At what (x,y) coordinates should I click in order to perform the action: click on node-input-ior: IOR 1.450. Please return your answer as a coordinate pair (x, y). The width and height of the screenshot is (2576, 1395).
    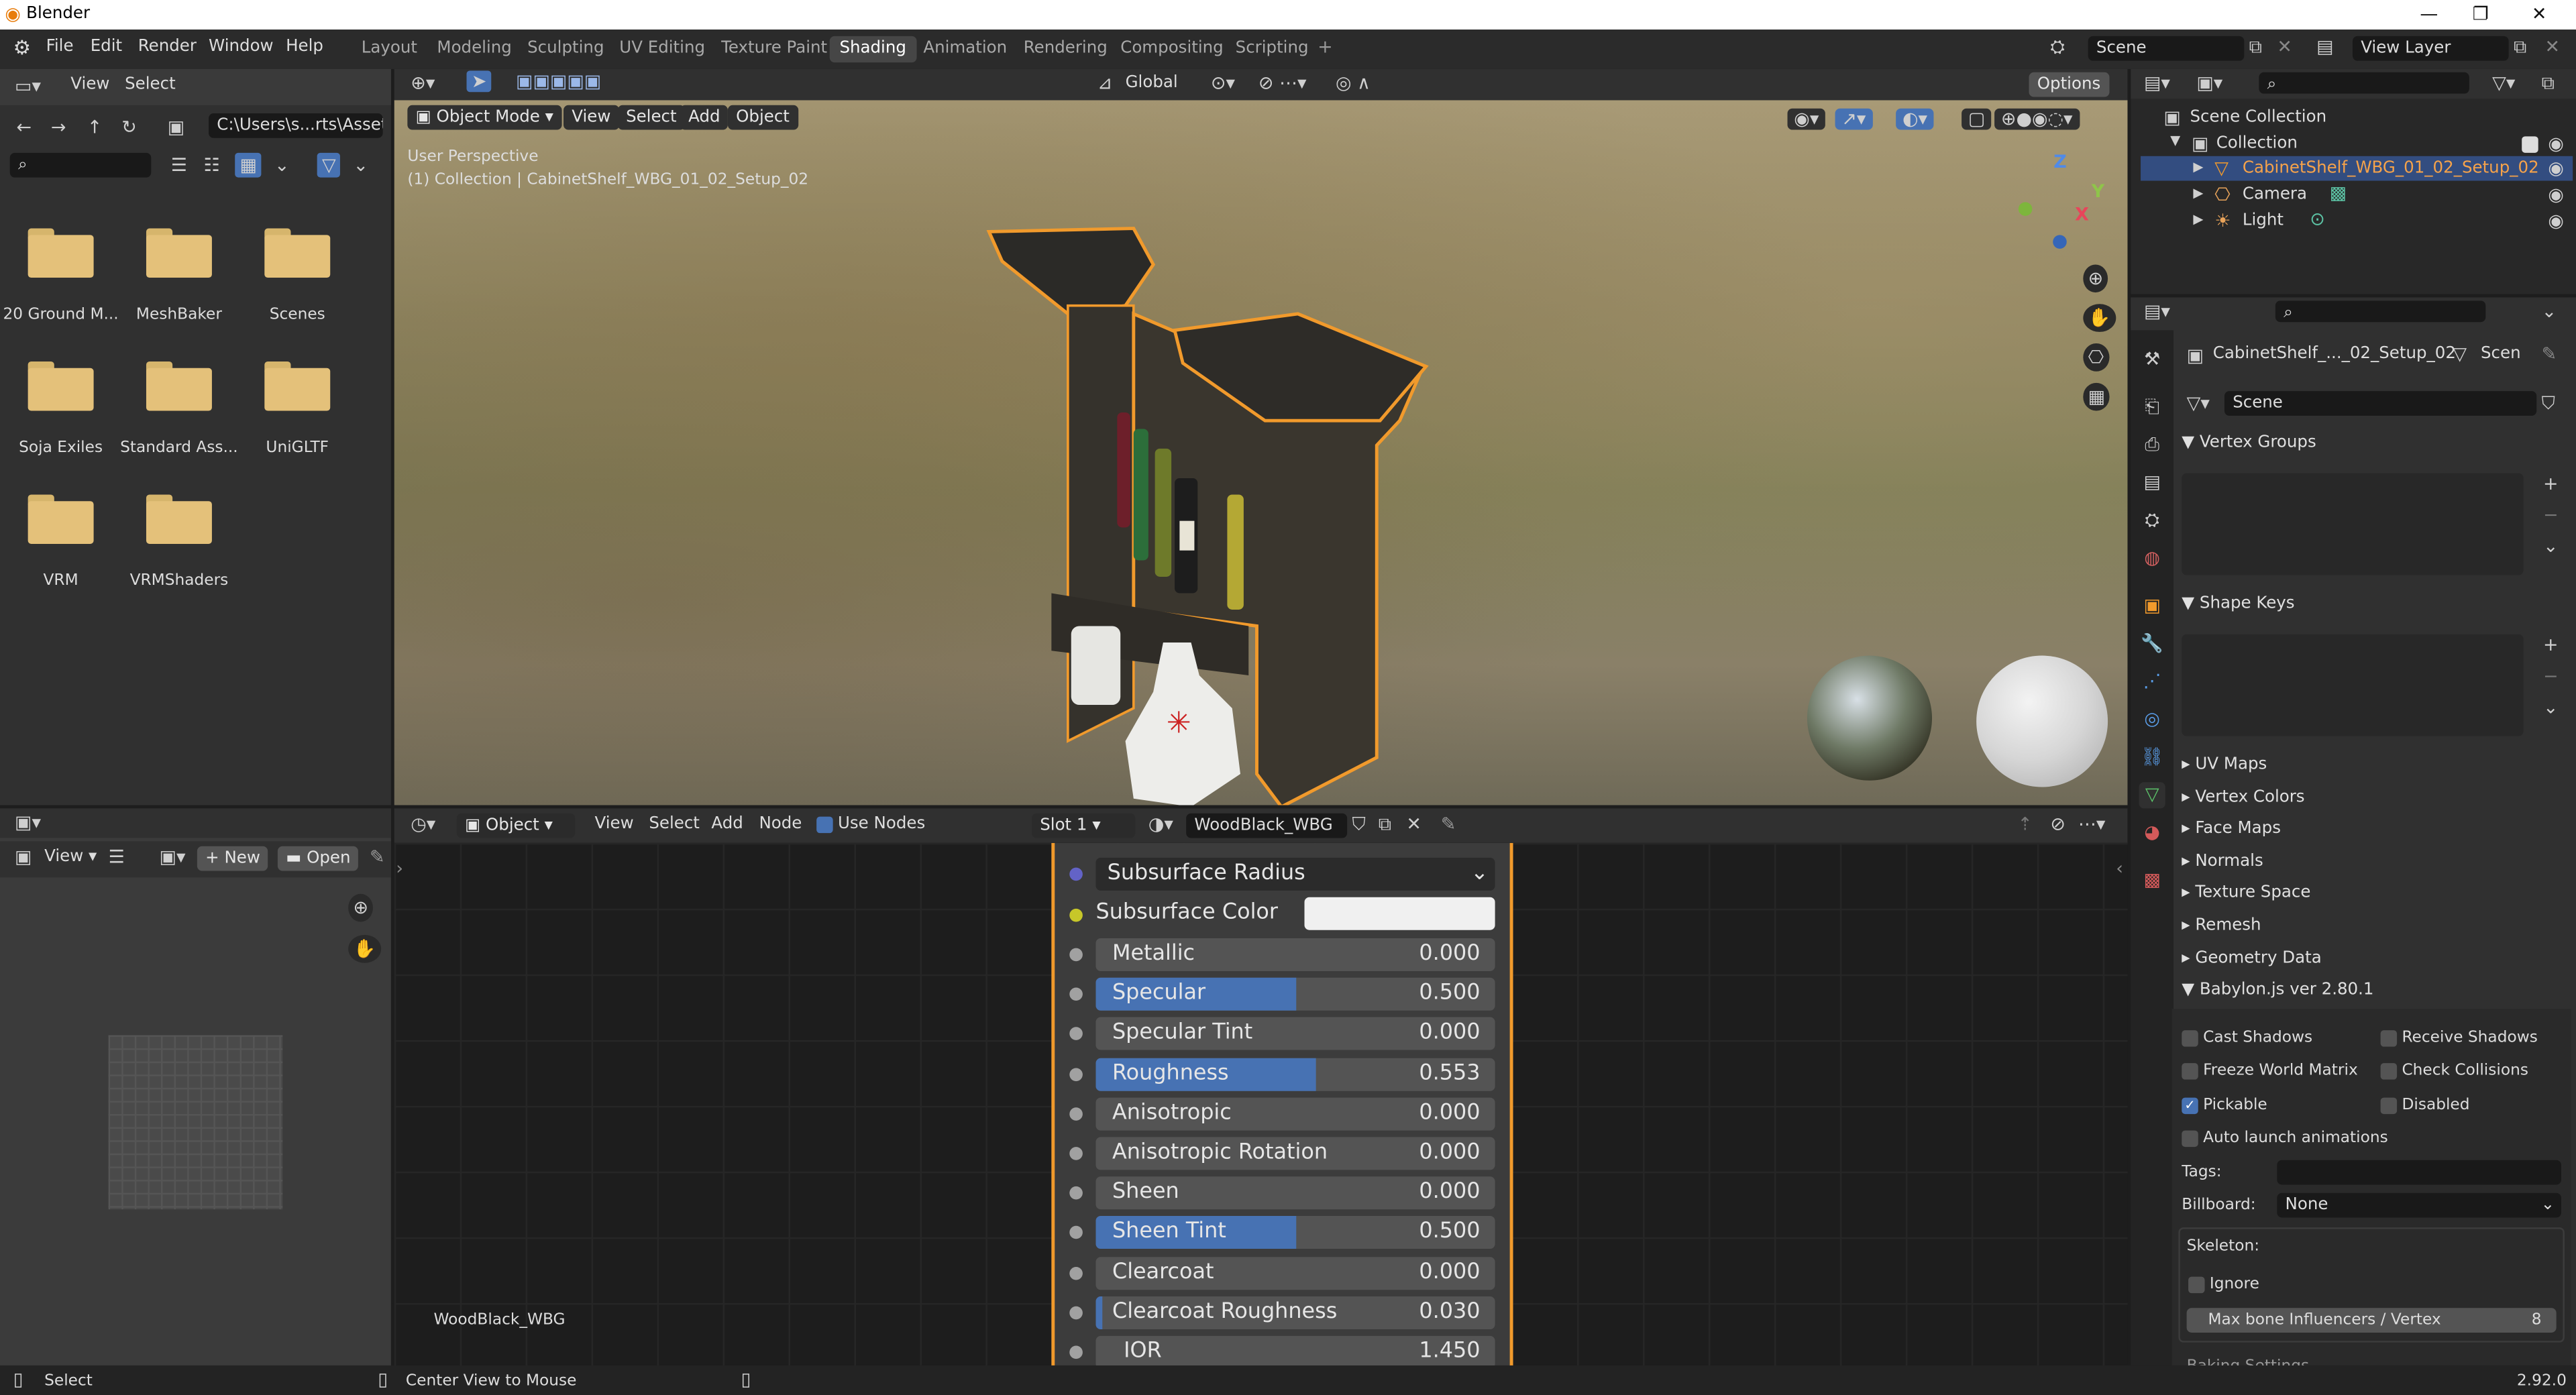
    Looking at the image, I should click on (1295, 1350).